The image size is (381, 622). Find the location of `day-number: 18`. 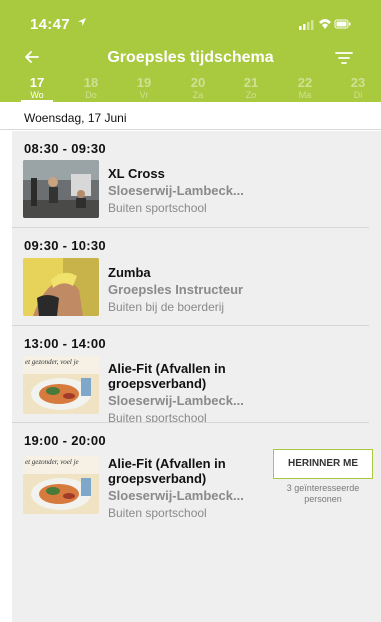

day-number: 18 is located at coordinates (91, 82).